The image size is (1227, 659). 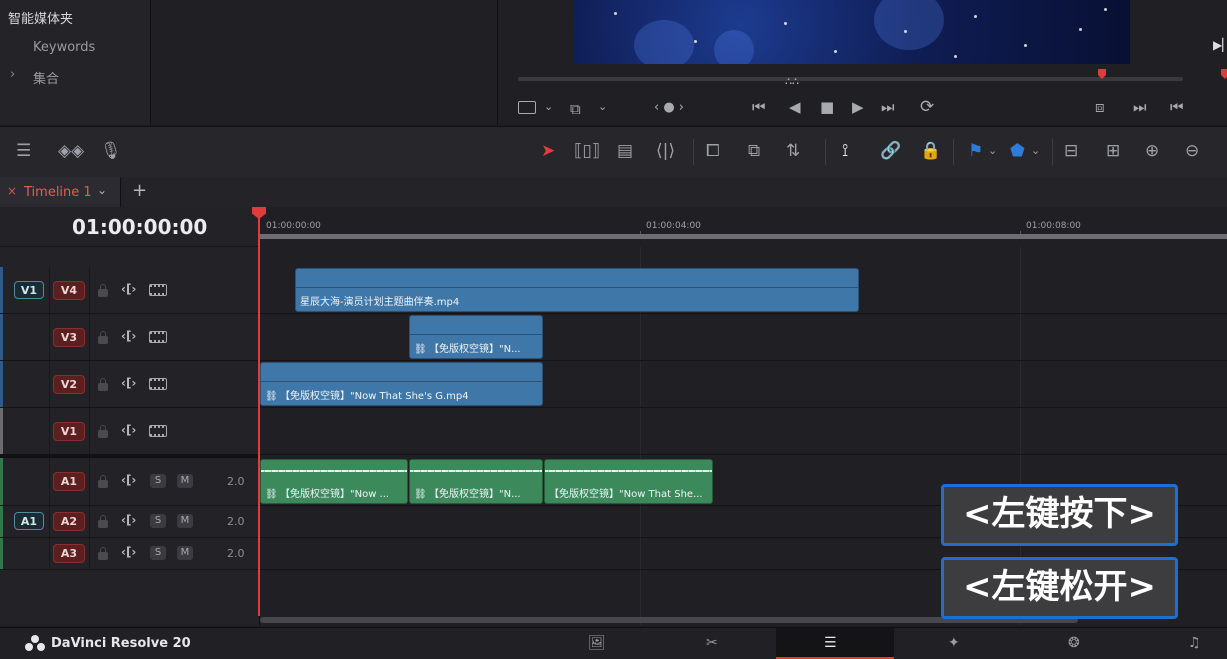 What do you see at coordinates (1017, 151) in the screenshot?
I see `marker-icon: ⬟` at bounding box center [1017, 151].